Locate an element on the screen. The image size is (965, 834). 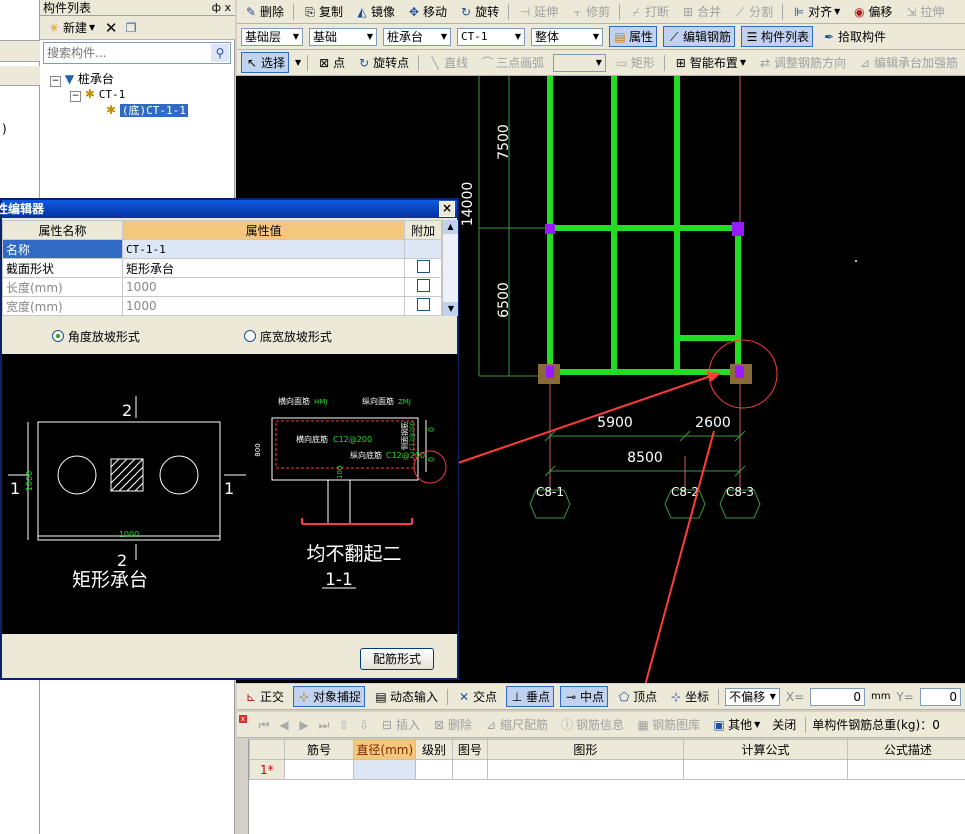
tree-node-root: − ▼ 桩承台 is located at coordinates (82, 78).